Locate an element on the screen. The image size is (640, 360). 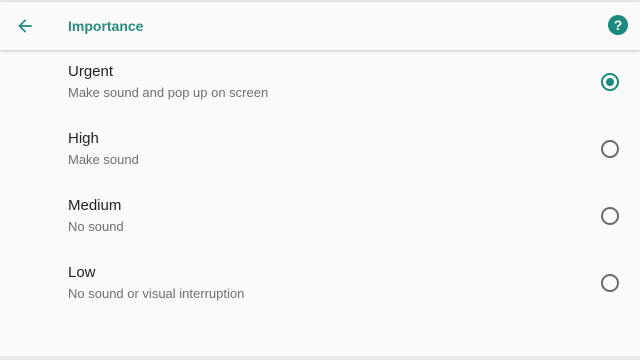
option-label: Medium is located at coordinates (95, 205).